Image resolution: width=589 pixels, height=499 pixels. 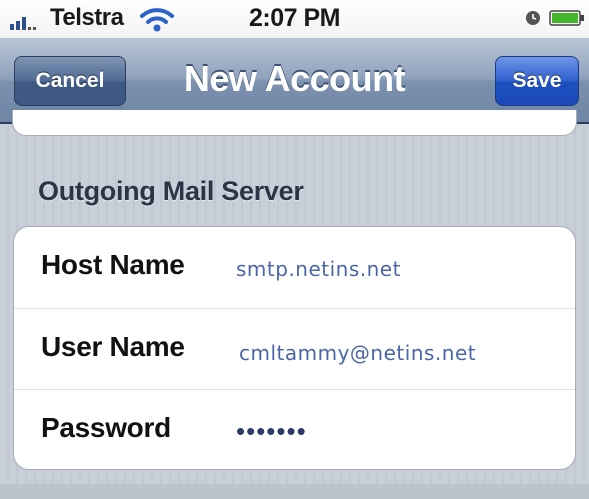 I want to click on status-time: 2:07 PM, so click(x=294, y=18).